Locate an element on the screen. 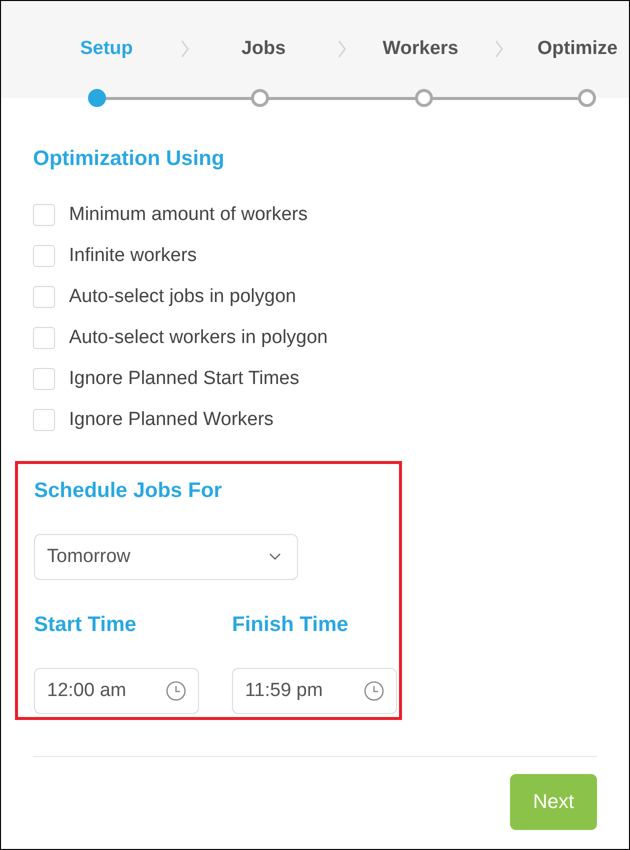  time-field: 11:59 pm is located at coordinates (314, 691).